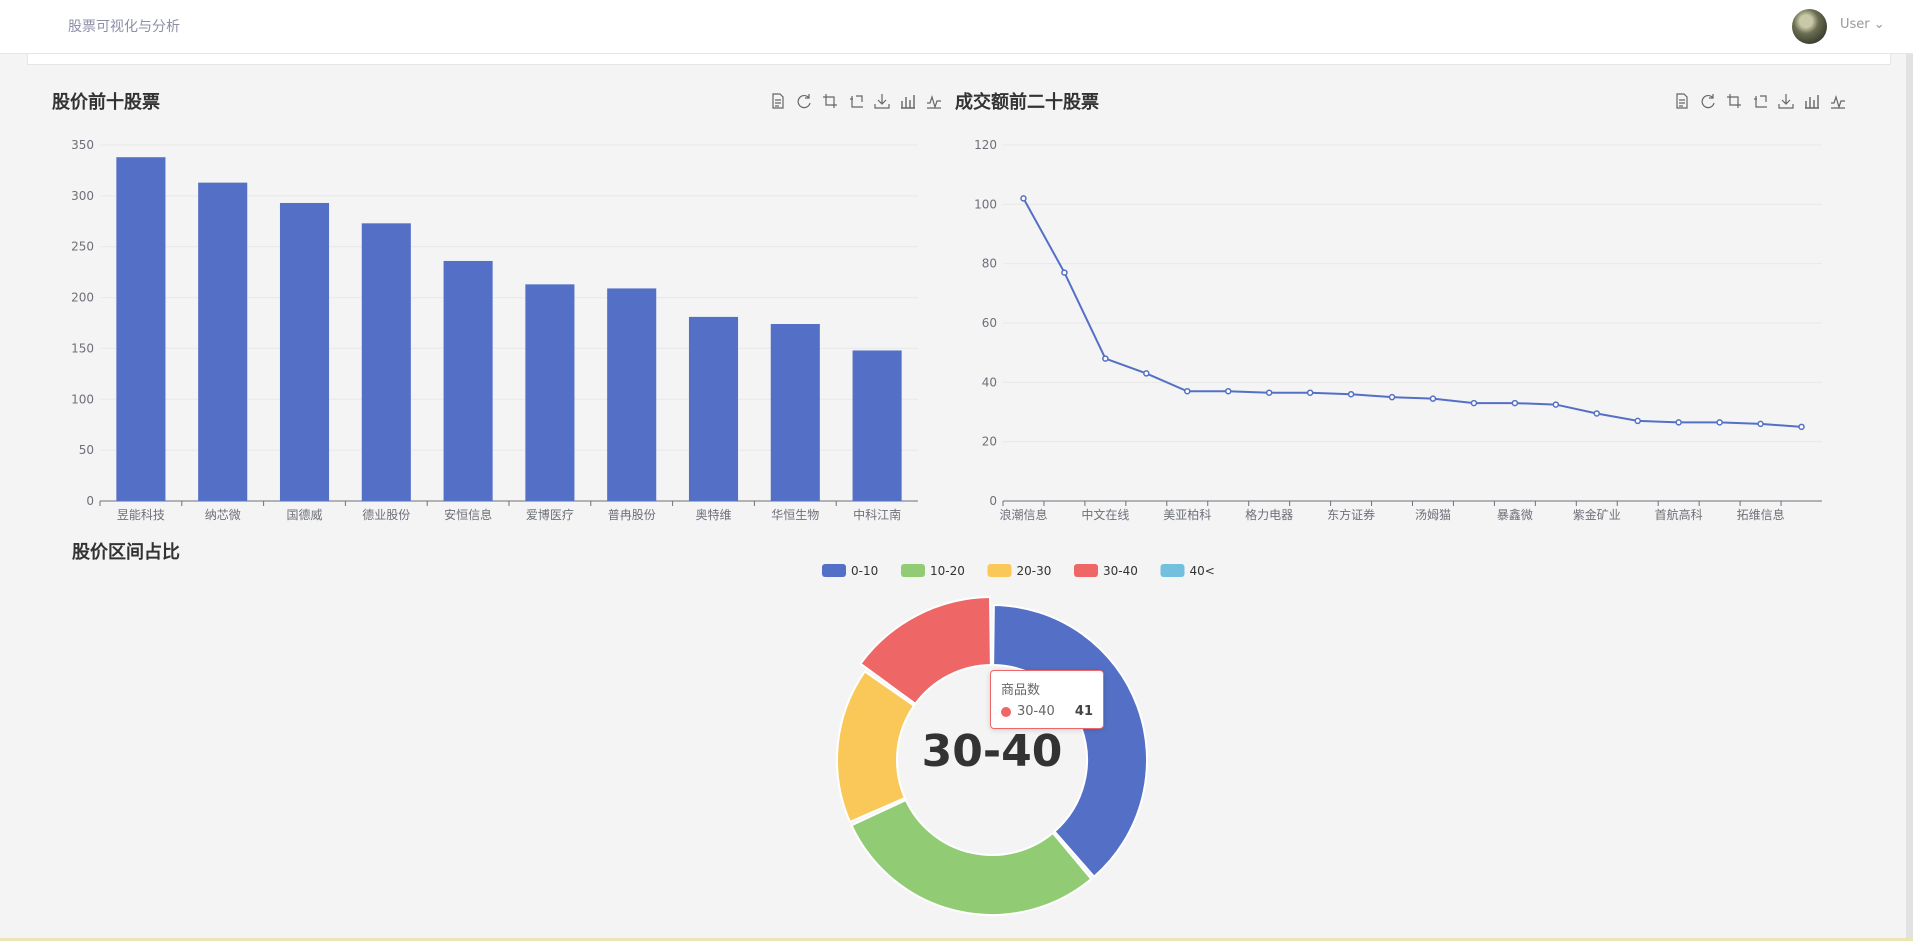 This screenshot has height=941, width=1913. What do you see at coordinates (1034, 571) in the screenshot?
I see `legend-label: 20-30` at bounding box center [1034, 571].